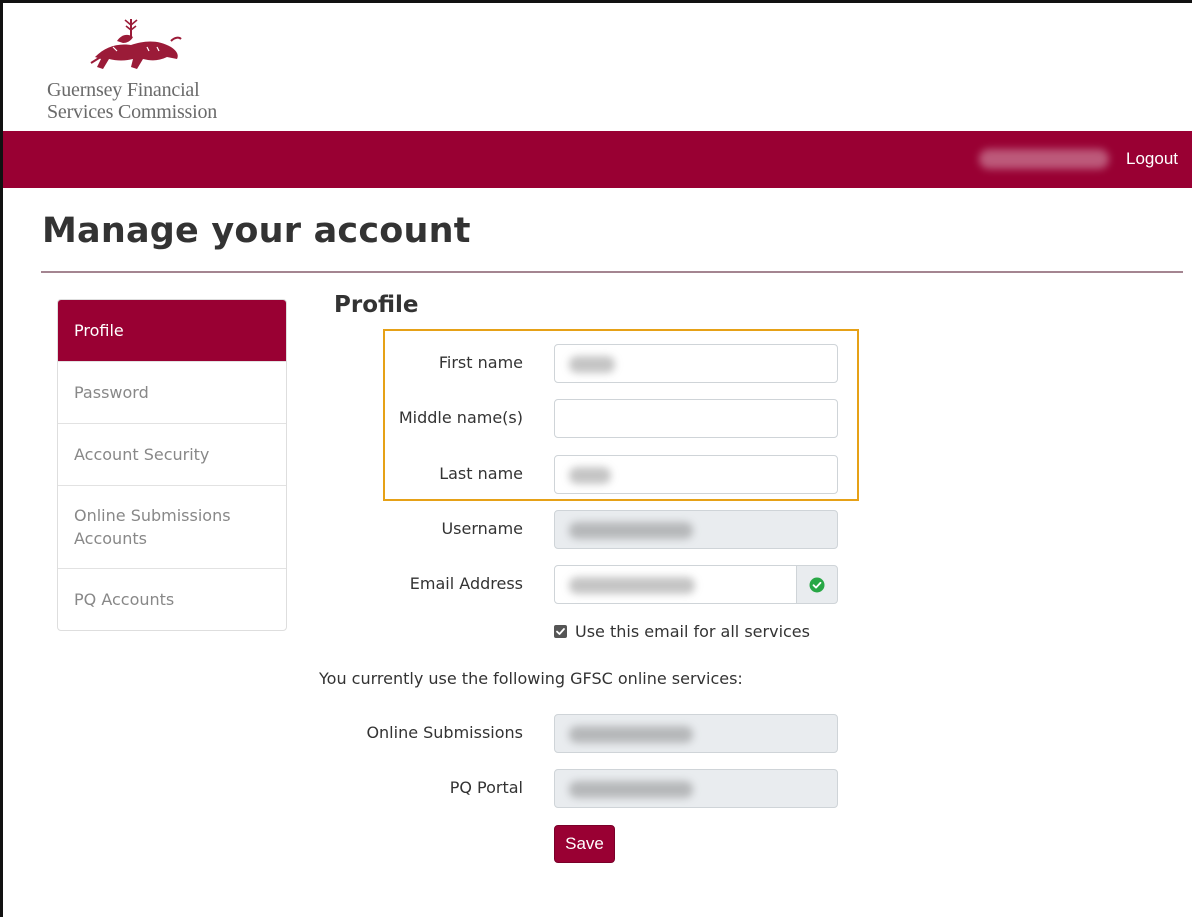  I want to click on logout-link: Logout, so click(1152, 159).